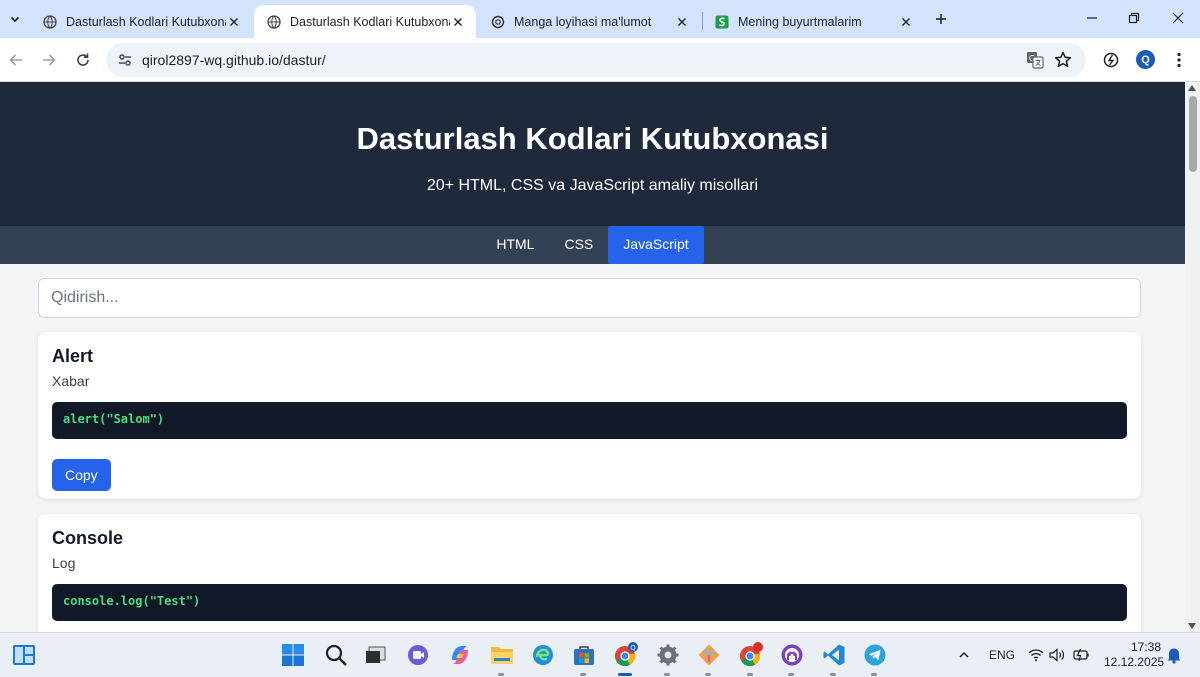  I want to click on volume-status, so click(1058, 655).